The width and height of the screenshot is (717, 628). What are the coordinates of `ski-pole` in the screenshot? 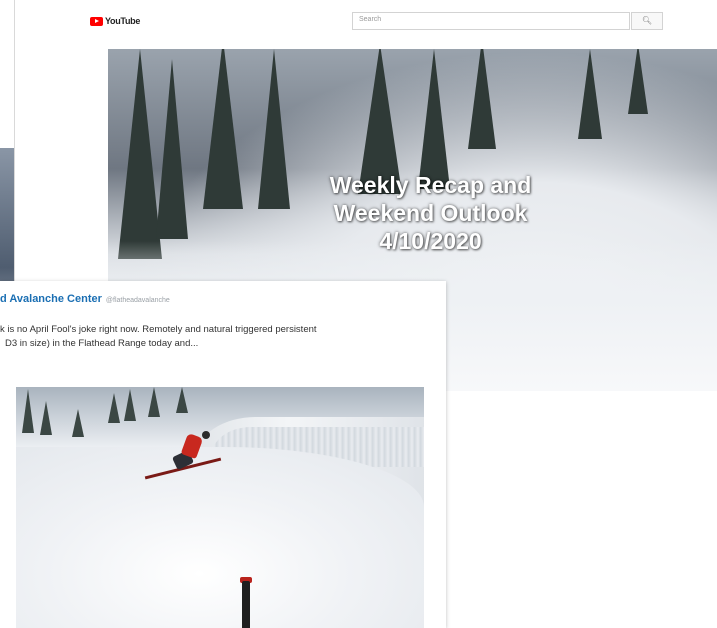 It's located at (246, 604).